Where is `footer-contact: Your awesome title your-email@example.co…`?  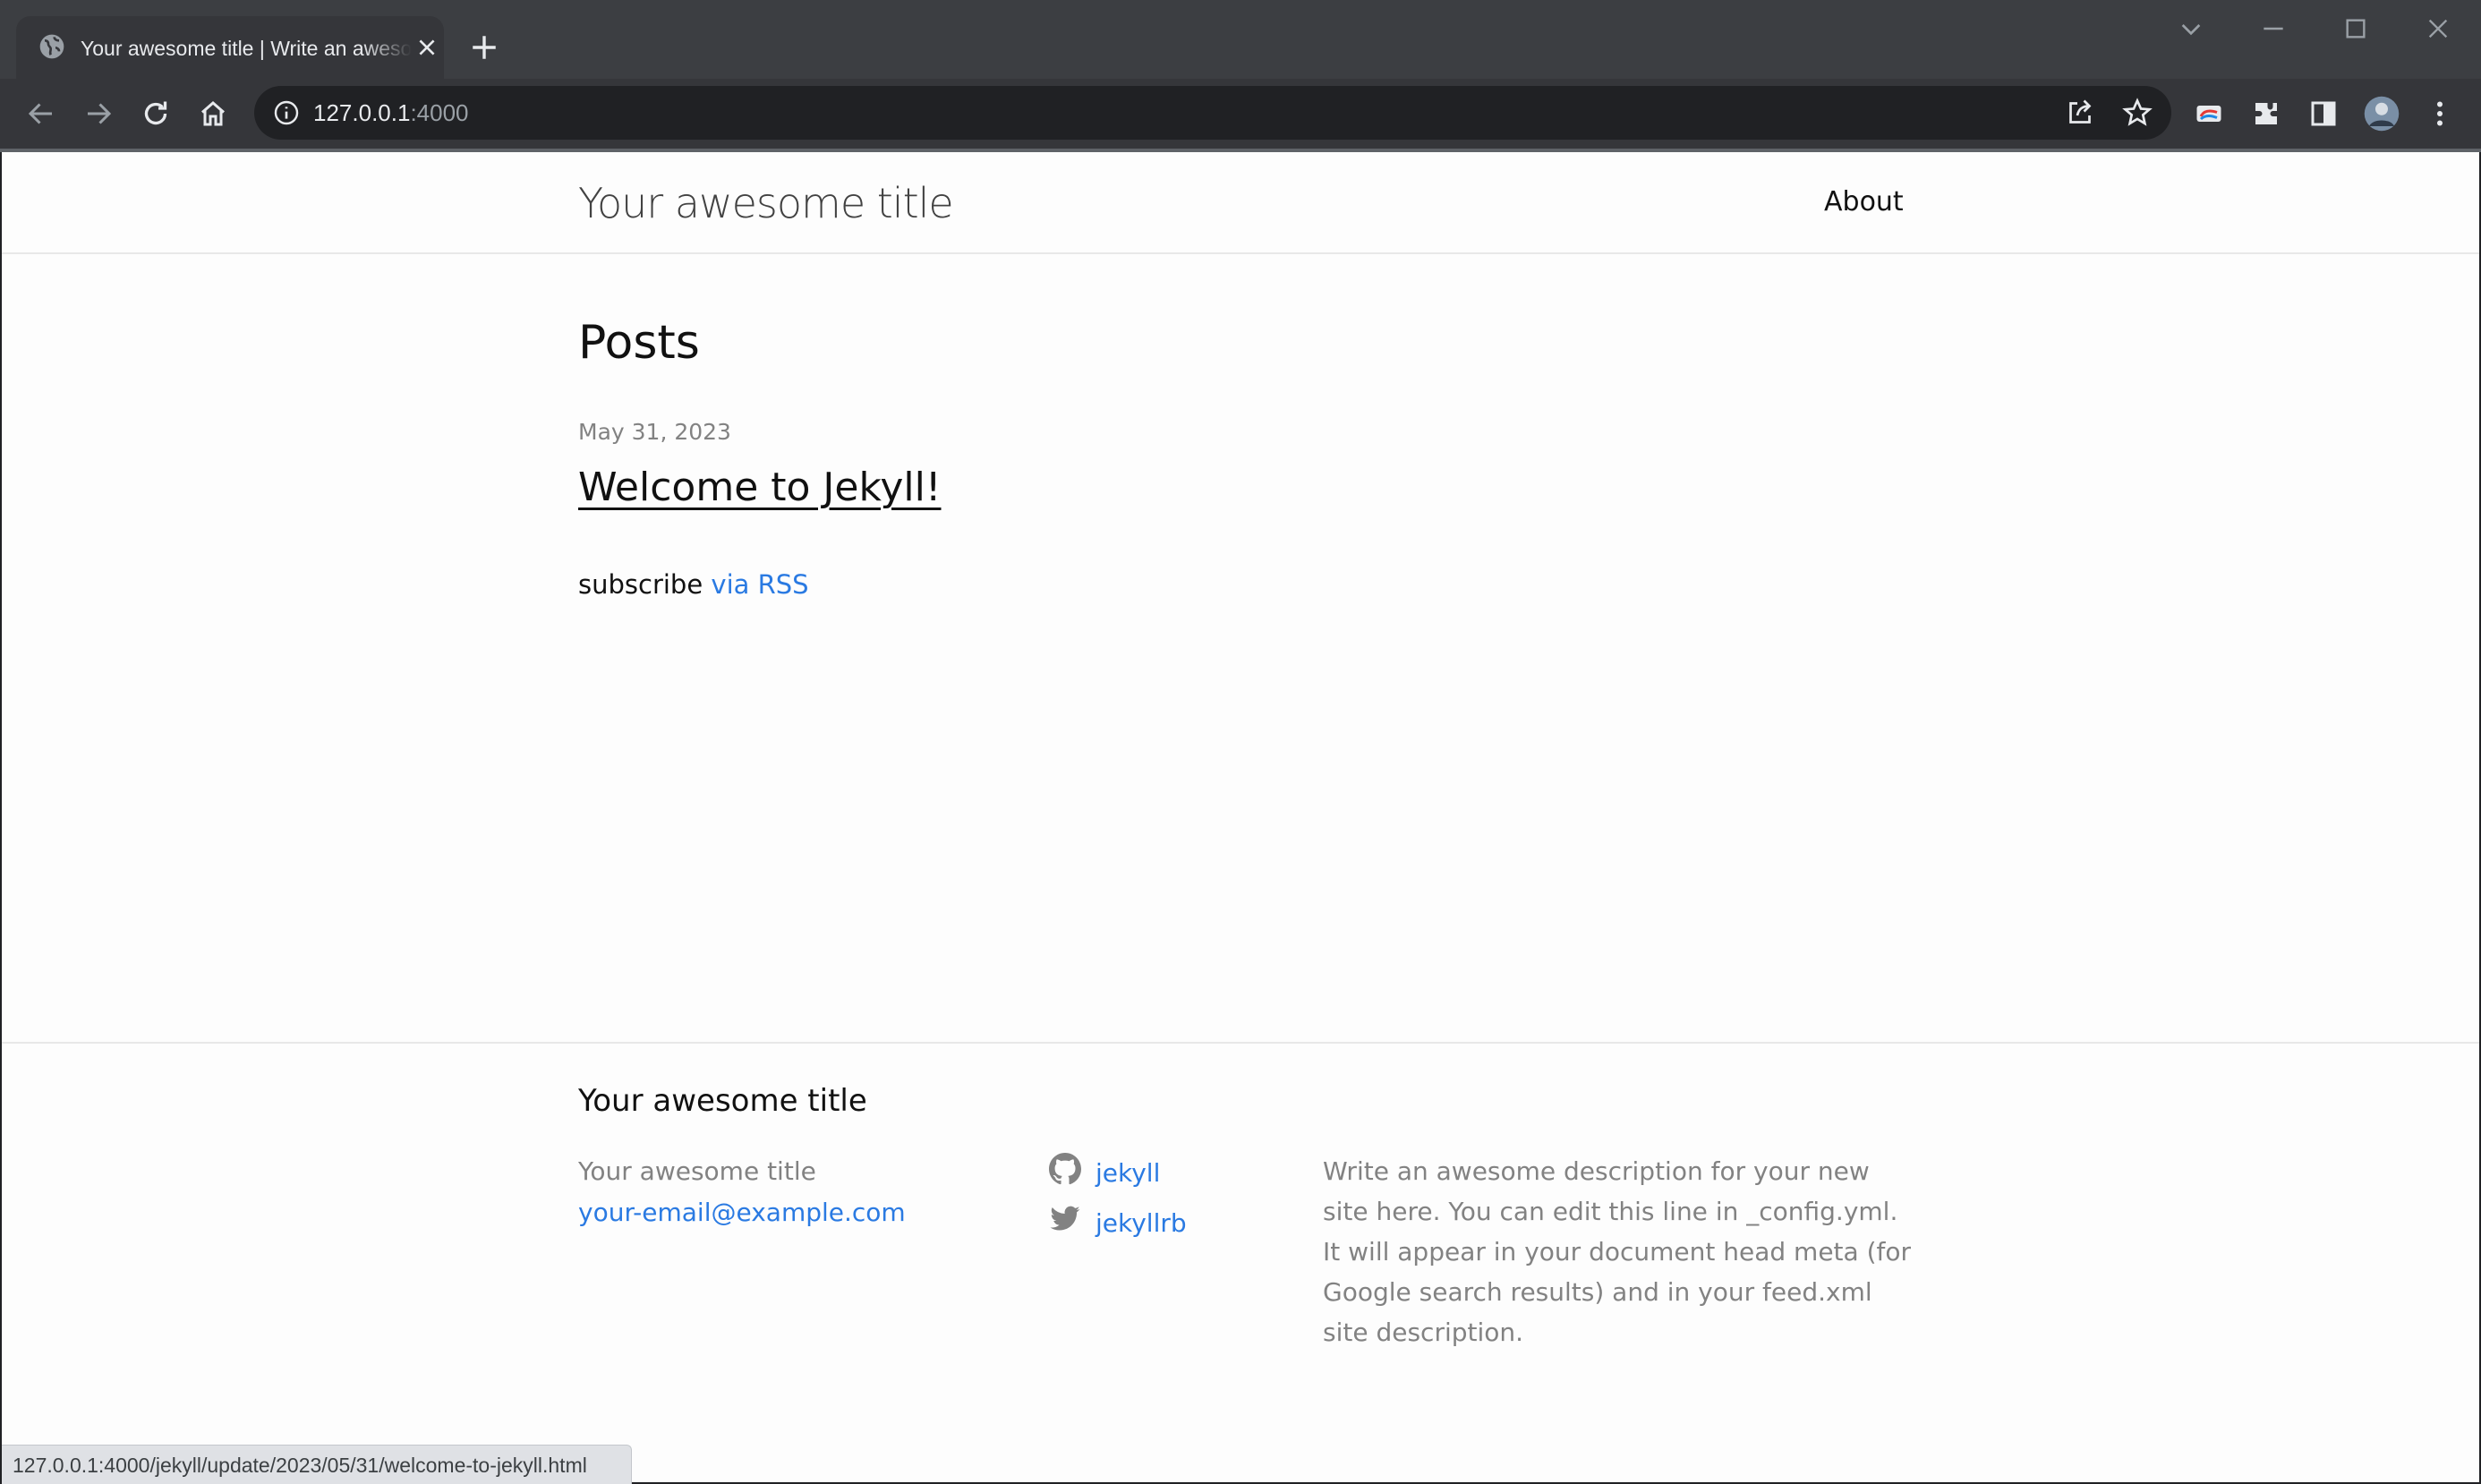
footer-contact: Your awesome title your-email@example.co… is located at coordinates (802, 1192).